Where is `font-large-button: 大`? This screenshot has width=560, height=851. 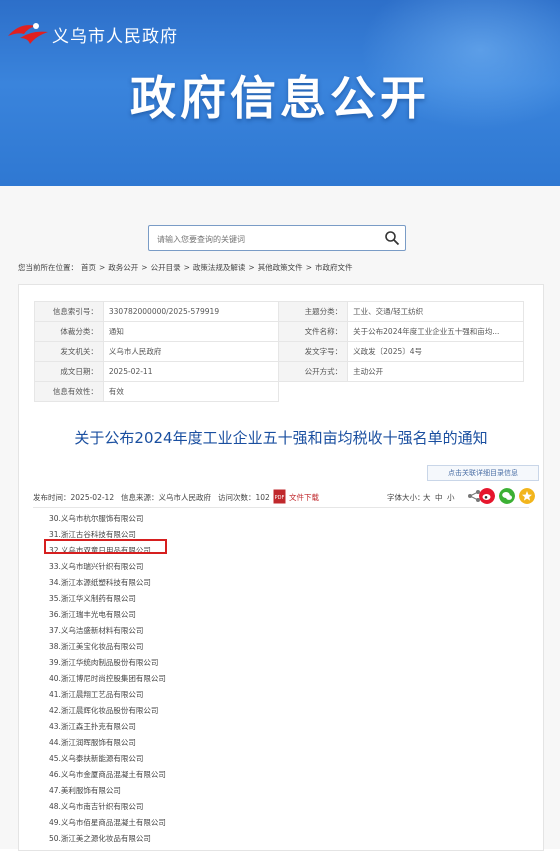
font-large-button: 大 is located at coordinates (427, 497).